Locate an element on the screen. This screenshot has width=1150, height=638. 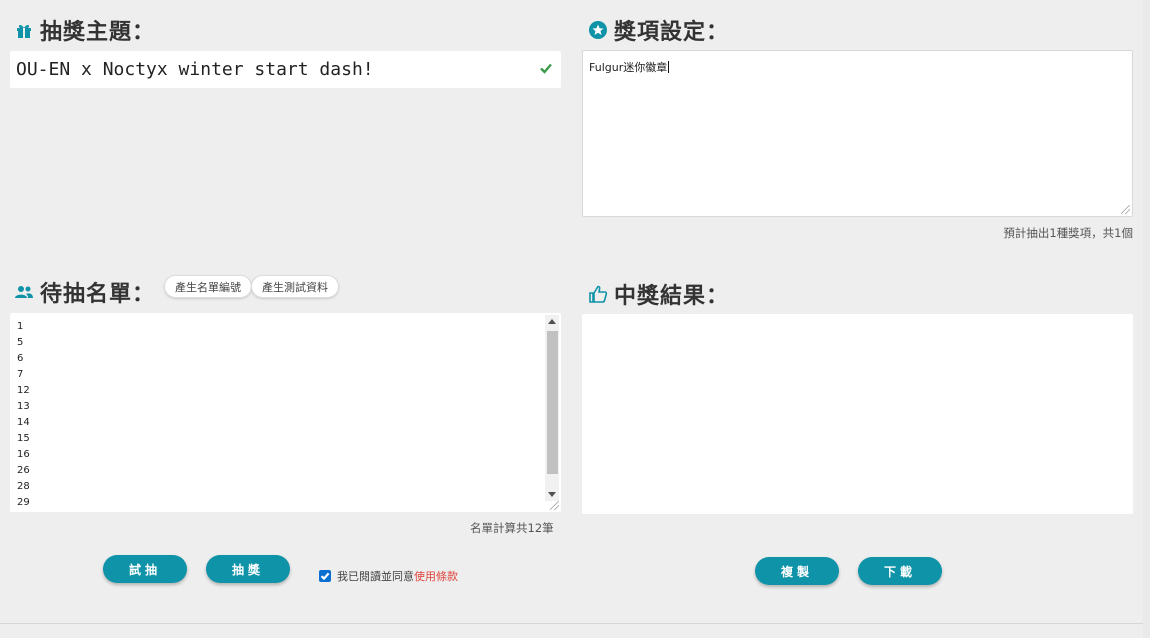
list-heading: 待抽名單： is located at coordinates (84, 292).